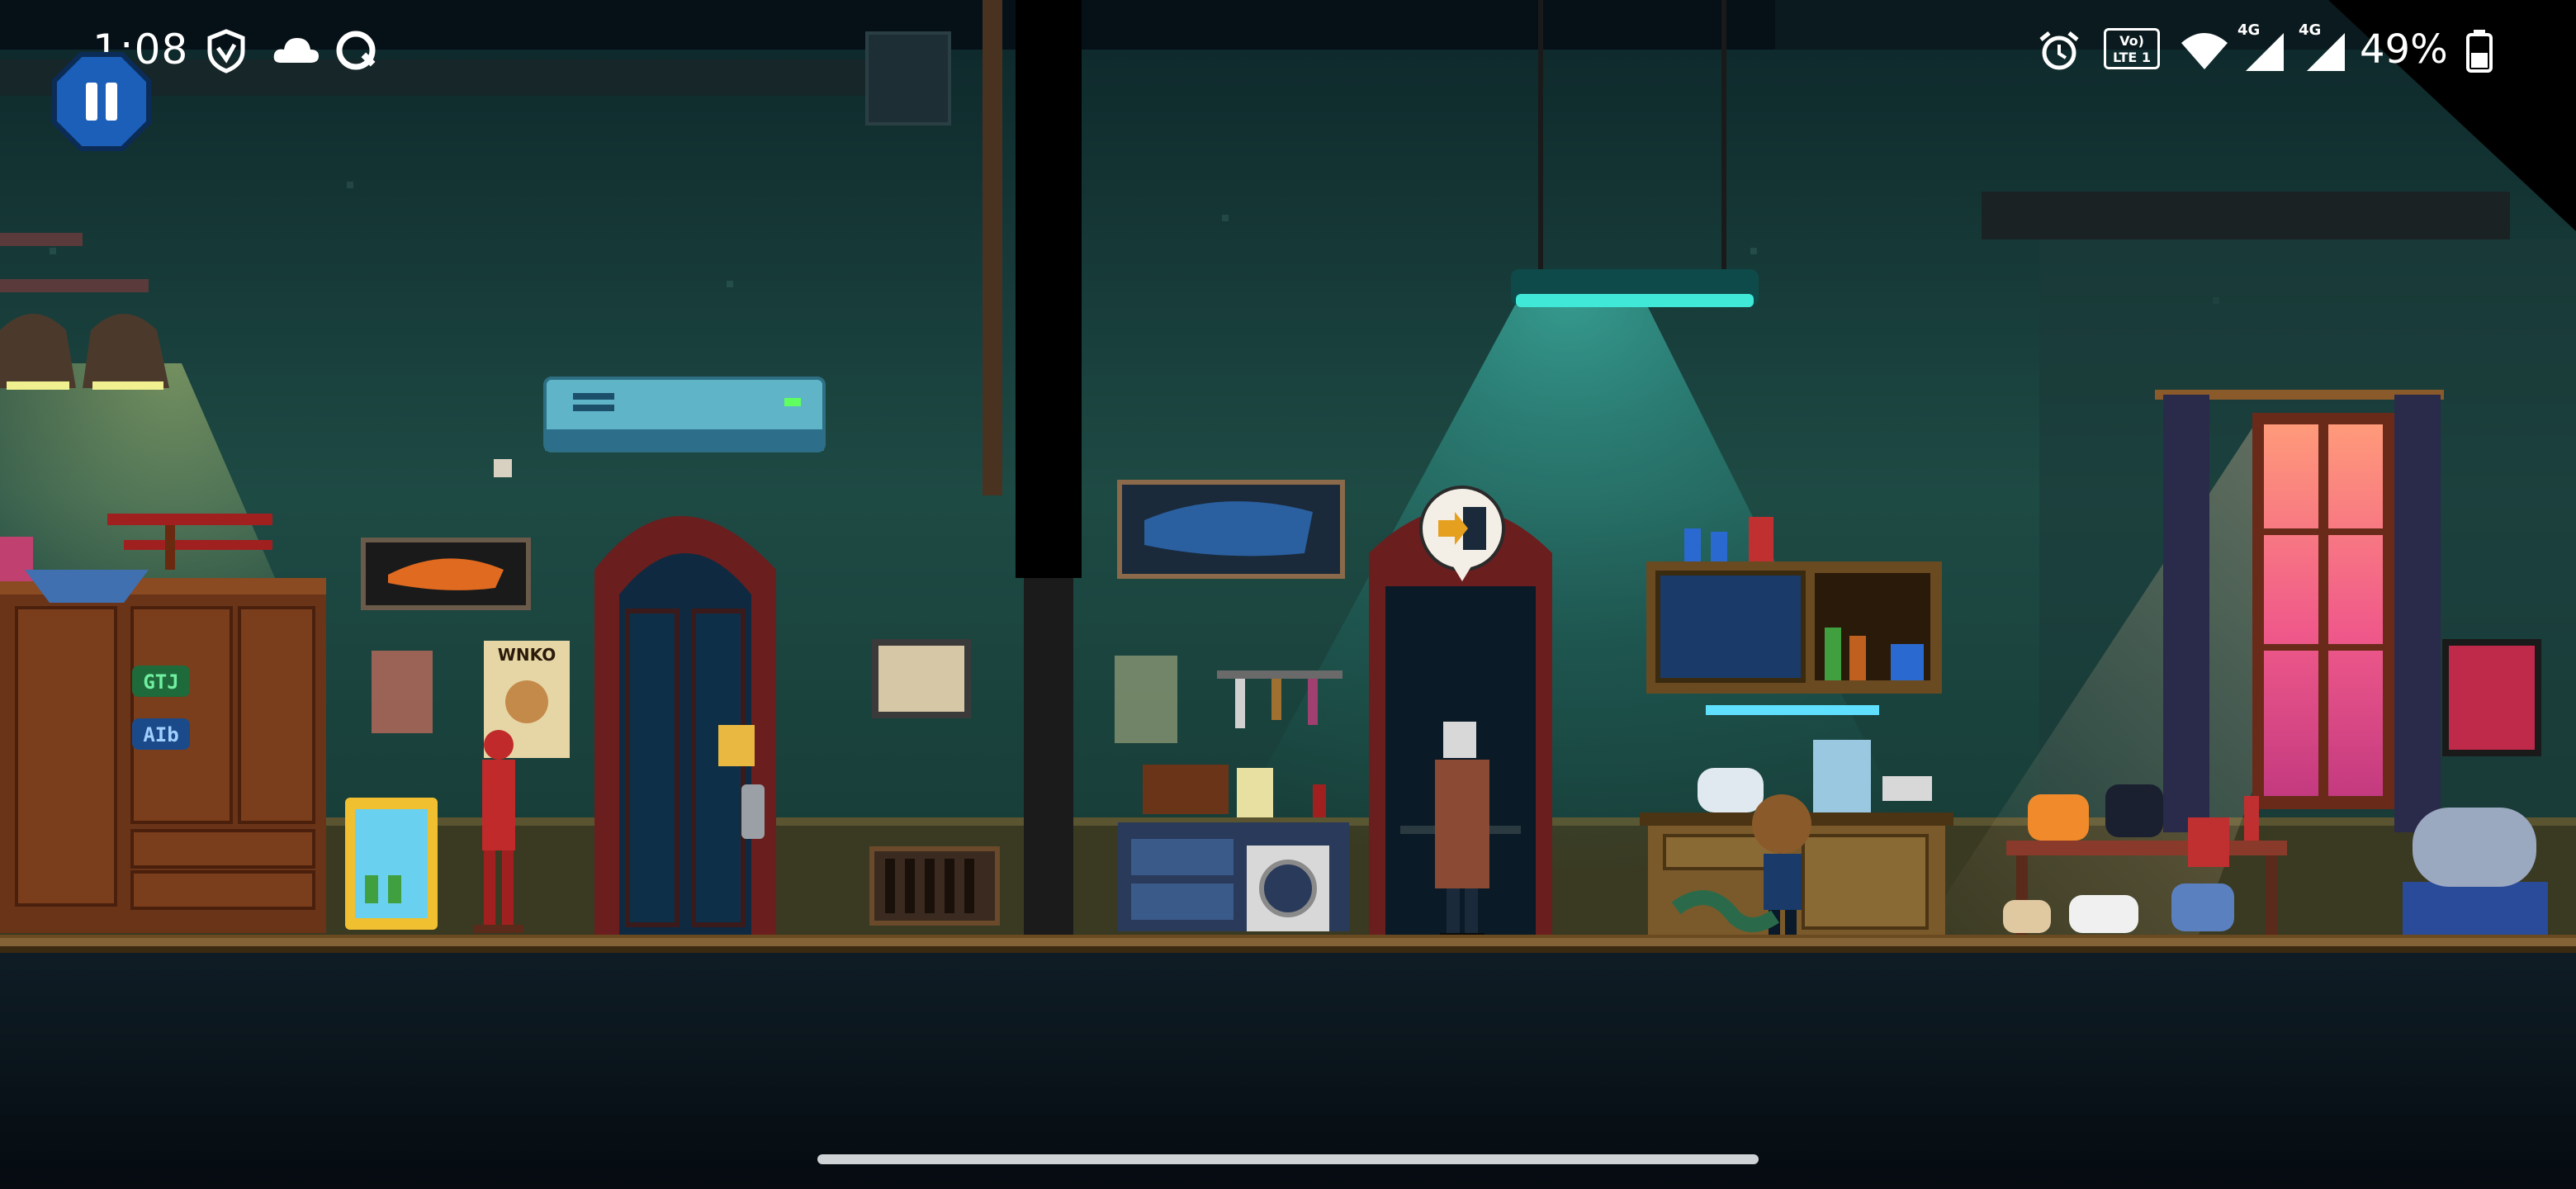  Describe the element at coordinates (2204, 51) in the screenshot. I see `wifi-icon` at that location.